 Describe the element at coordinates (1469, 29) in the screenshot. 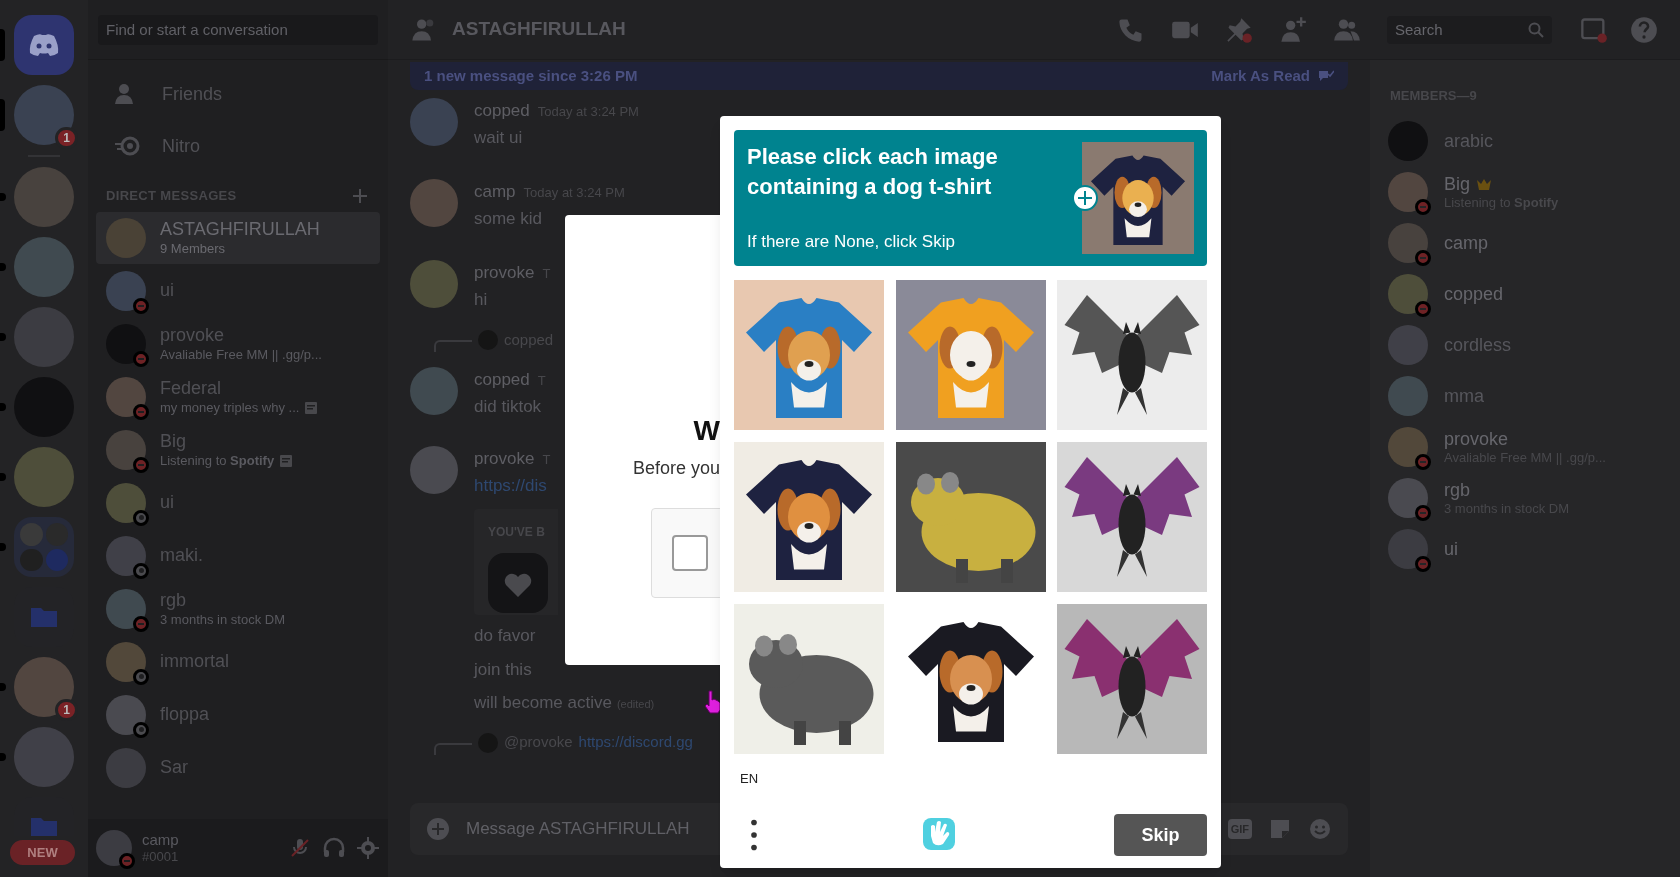

I see `search-field: Search` at that location.